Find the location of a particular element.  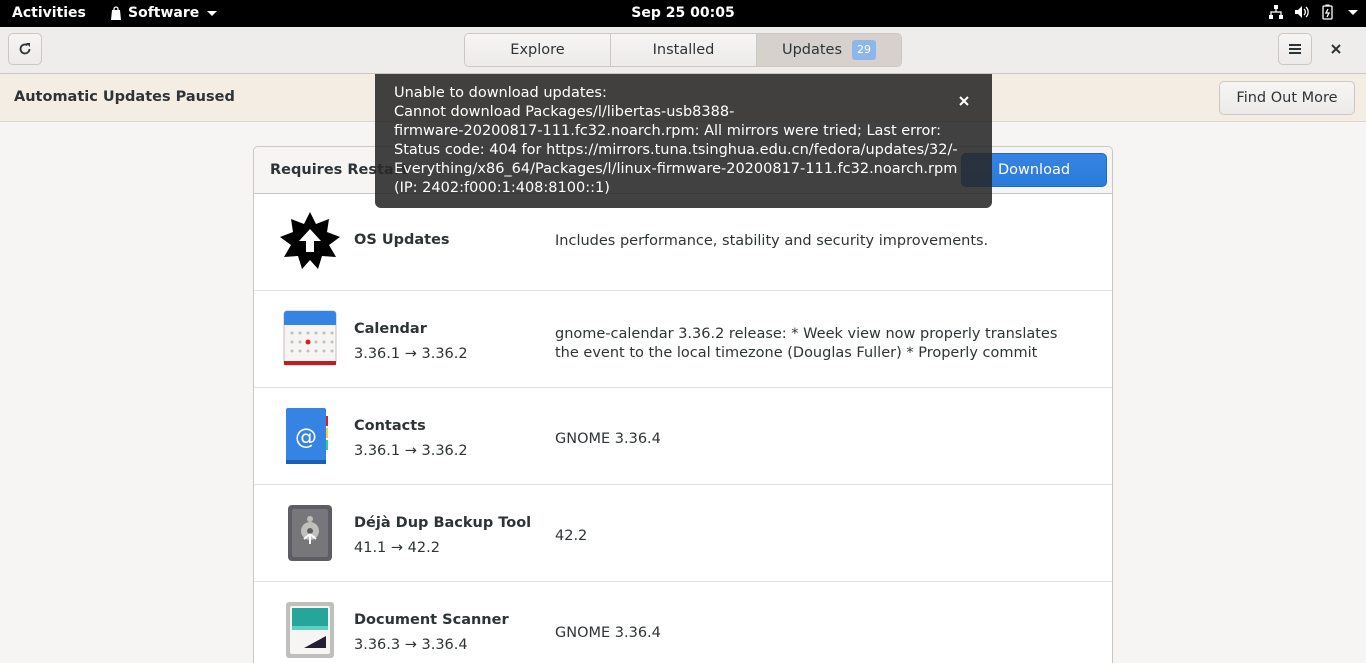

view-switcher: Explore Installed Updates 29 is located at coordinates (683, 50).